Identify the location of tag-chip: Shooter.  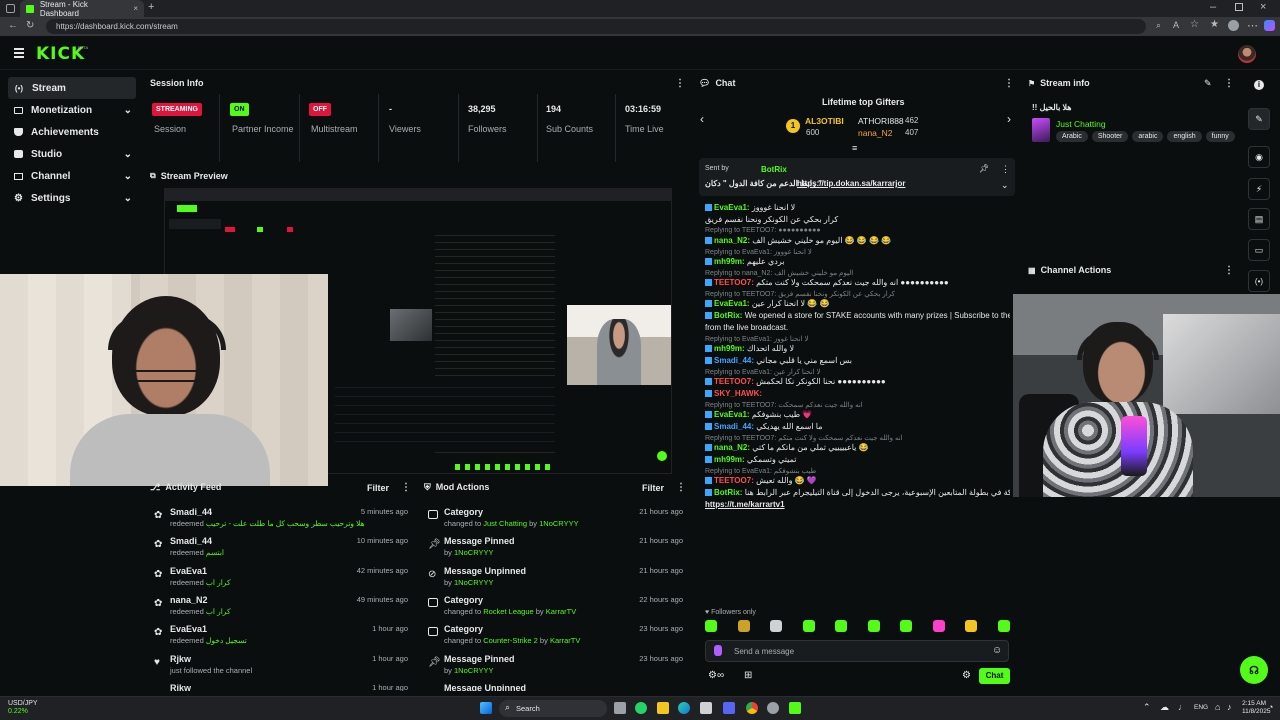
(1110, 136).